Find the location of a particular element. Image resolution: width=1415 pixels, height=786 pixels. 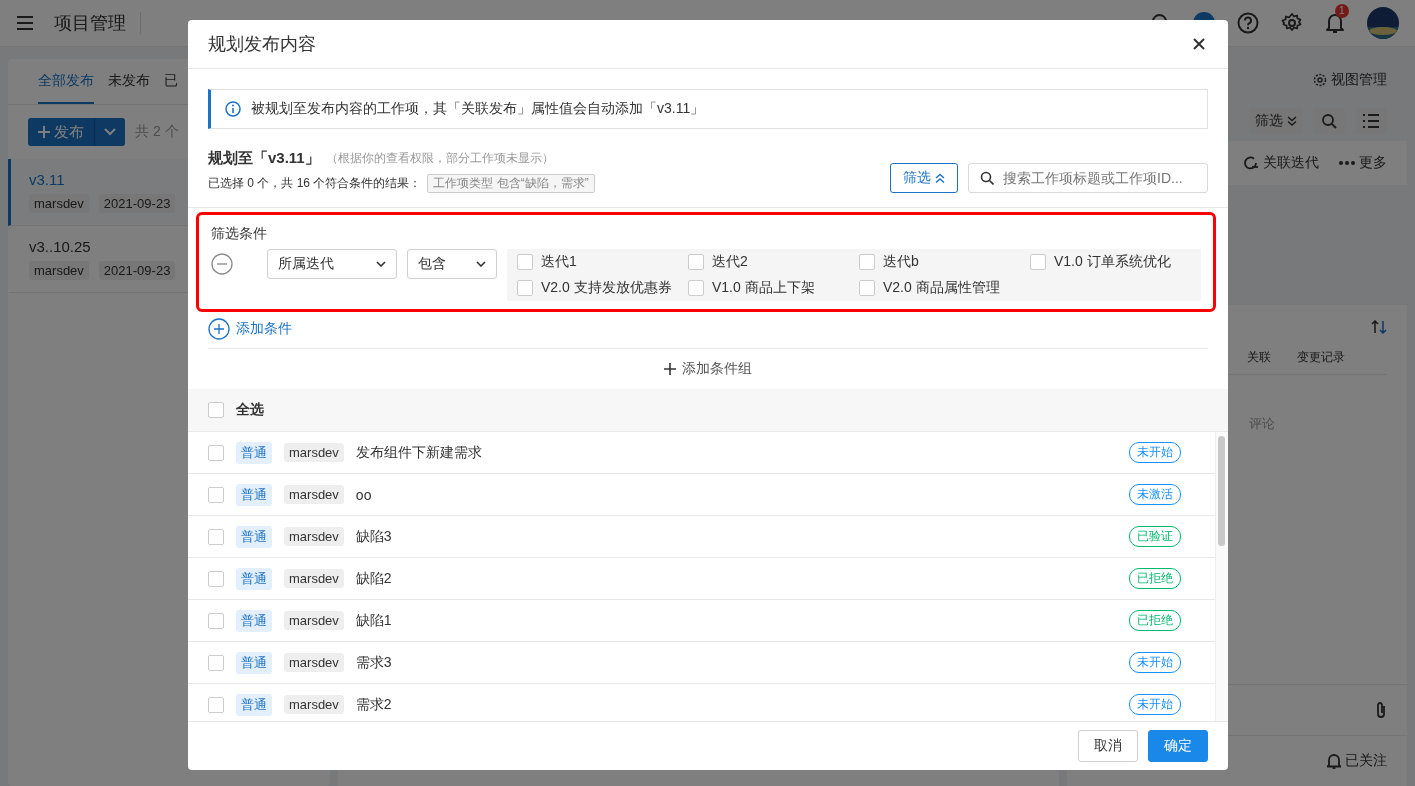

remove-icon is located at coordinates (222, 264).